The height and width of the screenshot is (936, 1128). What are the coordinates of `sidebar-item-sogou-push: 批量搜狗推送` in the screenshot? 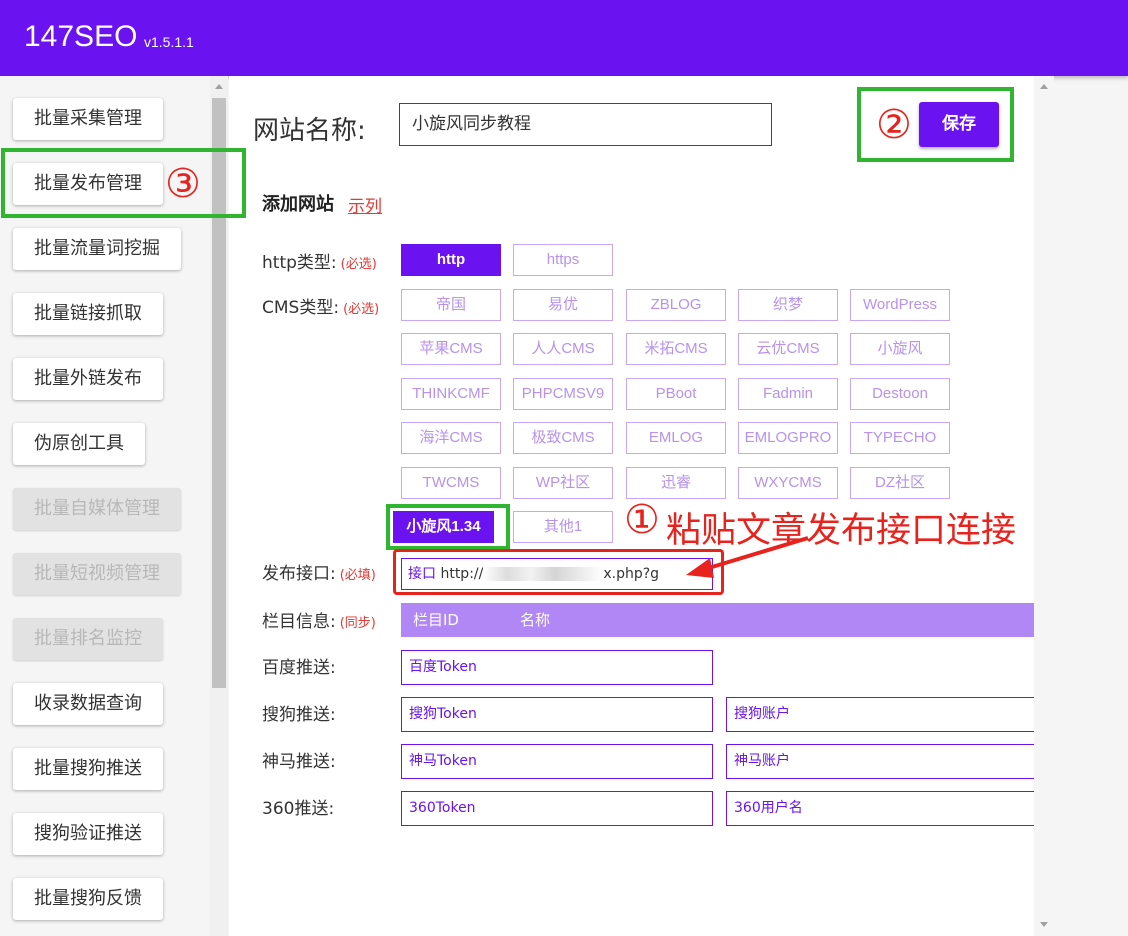 It's located at (88, 769).